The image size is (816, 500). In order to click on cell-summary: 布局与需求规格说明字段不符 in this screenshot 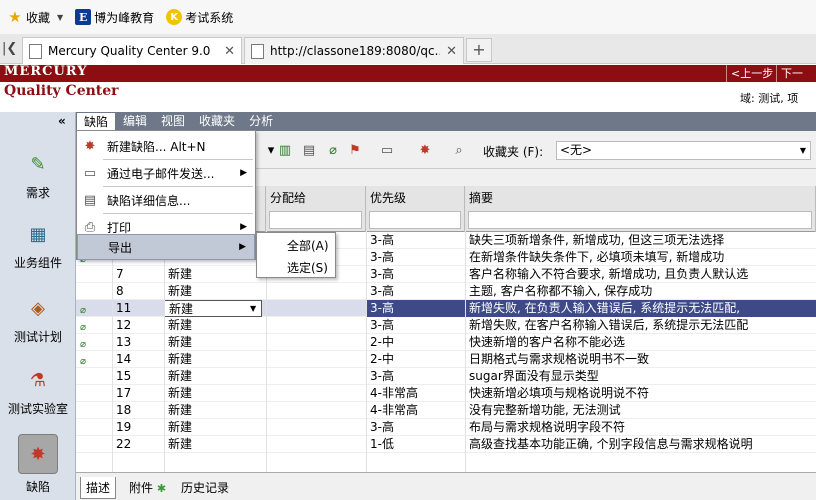, I will do `click(547, 427)`.